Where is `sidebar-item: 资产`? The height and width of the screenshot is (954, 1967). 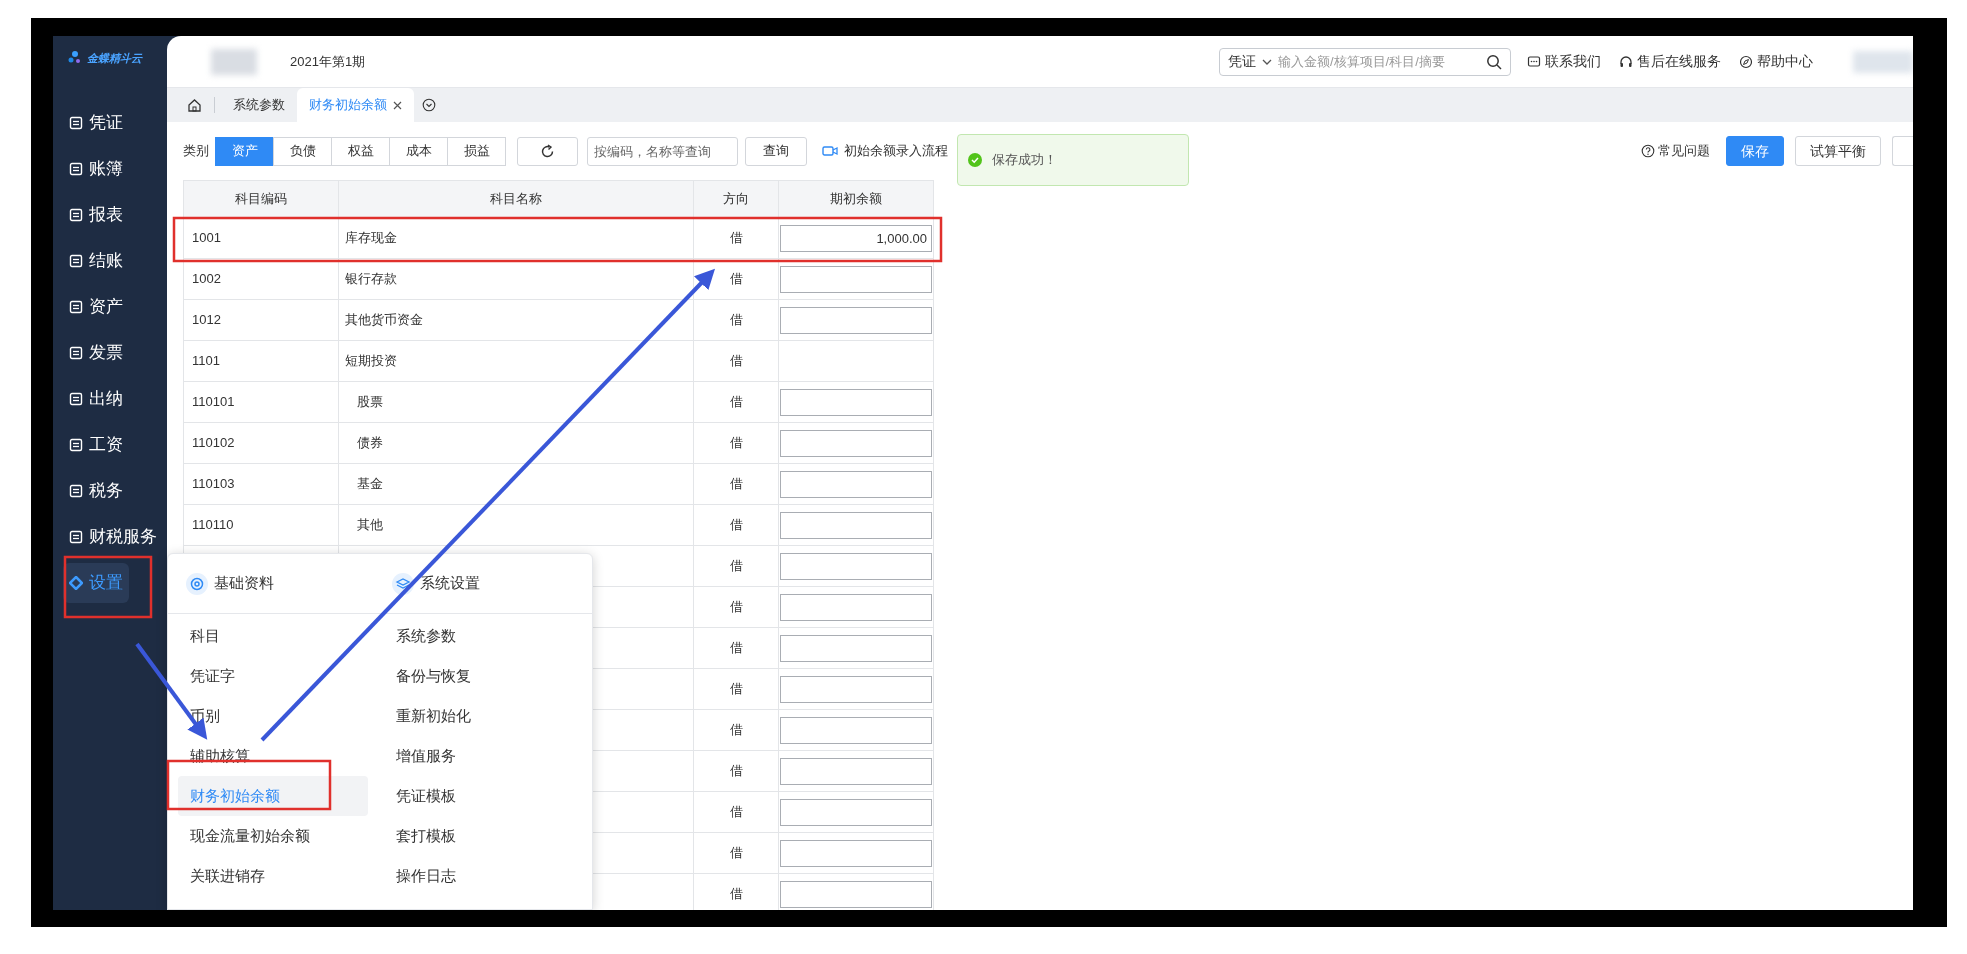
sidebar-item: 资产 is located at coordinates (96, 307).